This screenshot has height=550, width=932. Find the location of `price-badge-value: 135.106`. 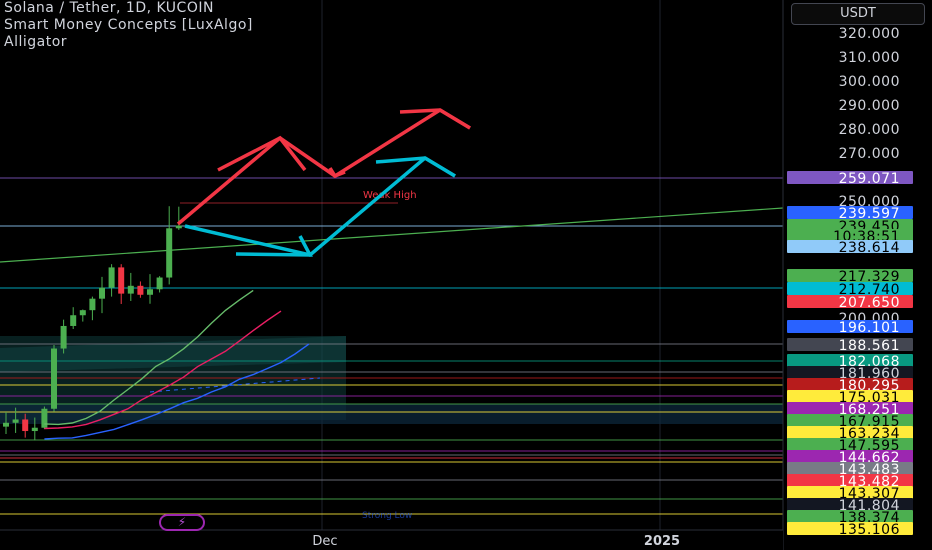

price-badge-value: 135.106 is located at coordinates (869, 530).